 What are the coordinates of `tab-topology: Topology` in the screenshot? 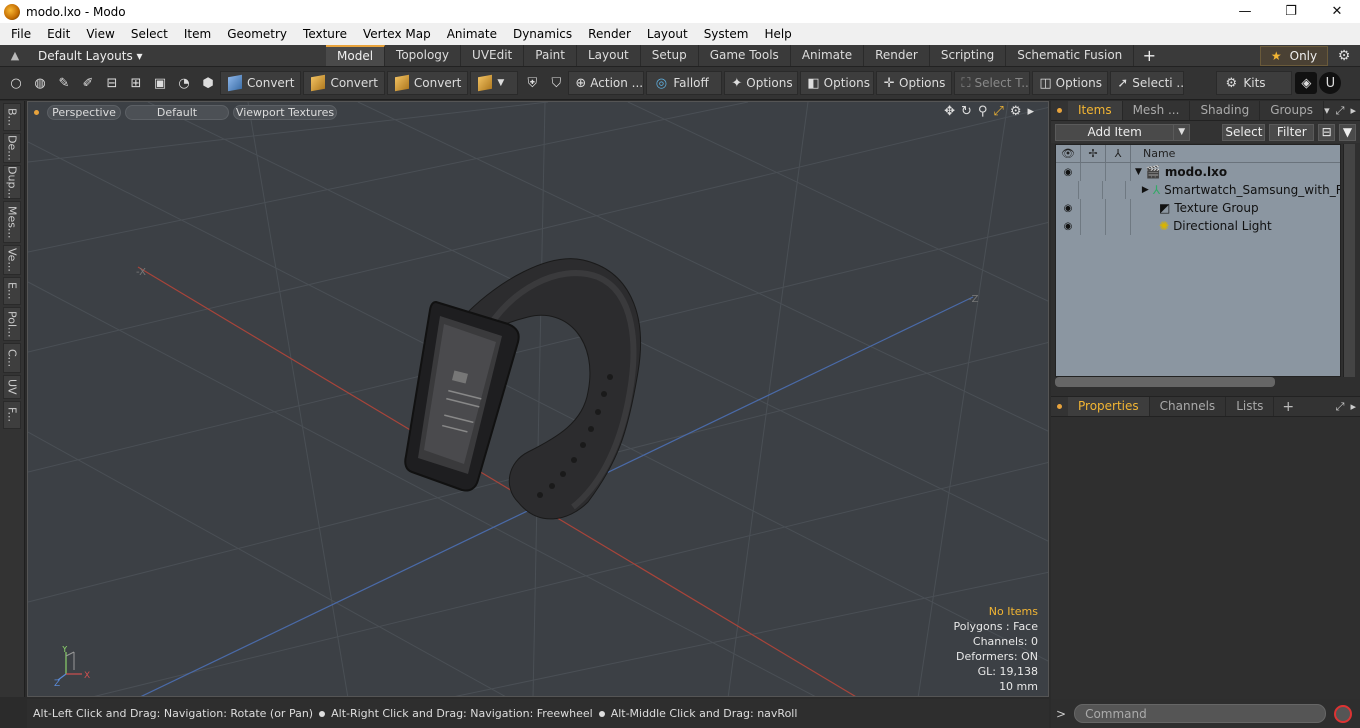 It's located at (423, 55).